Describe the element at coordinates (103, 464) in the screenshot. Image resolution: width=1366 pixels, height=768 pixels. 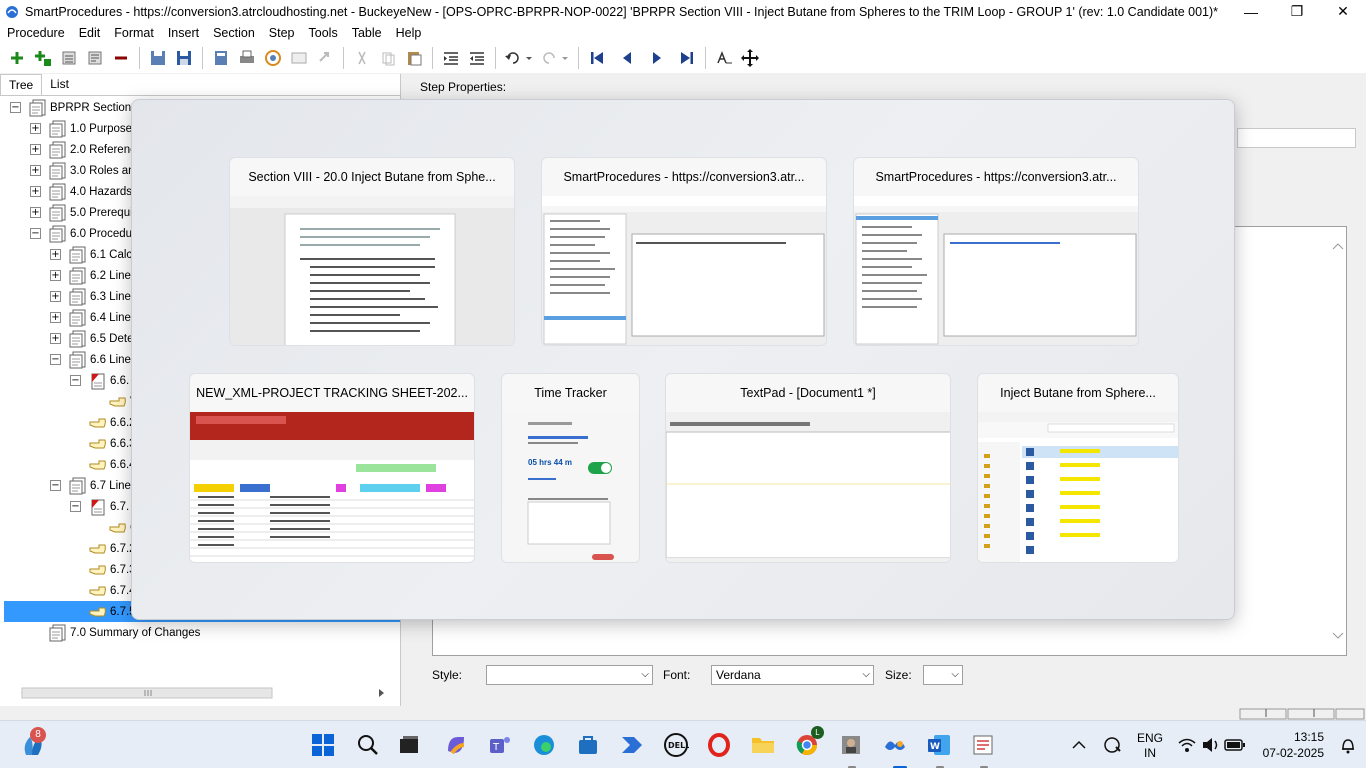
I see `tree-node: 6.6.4` at that location.